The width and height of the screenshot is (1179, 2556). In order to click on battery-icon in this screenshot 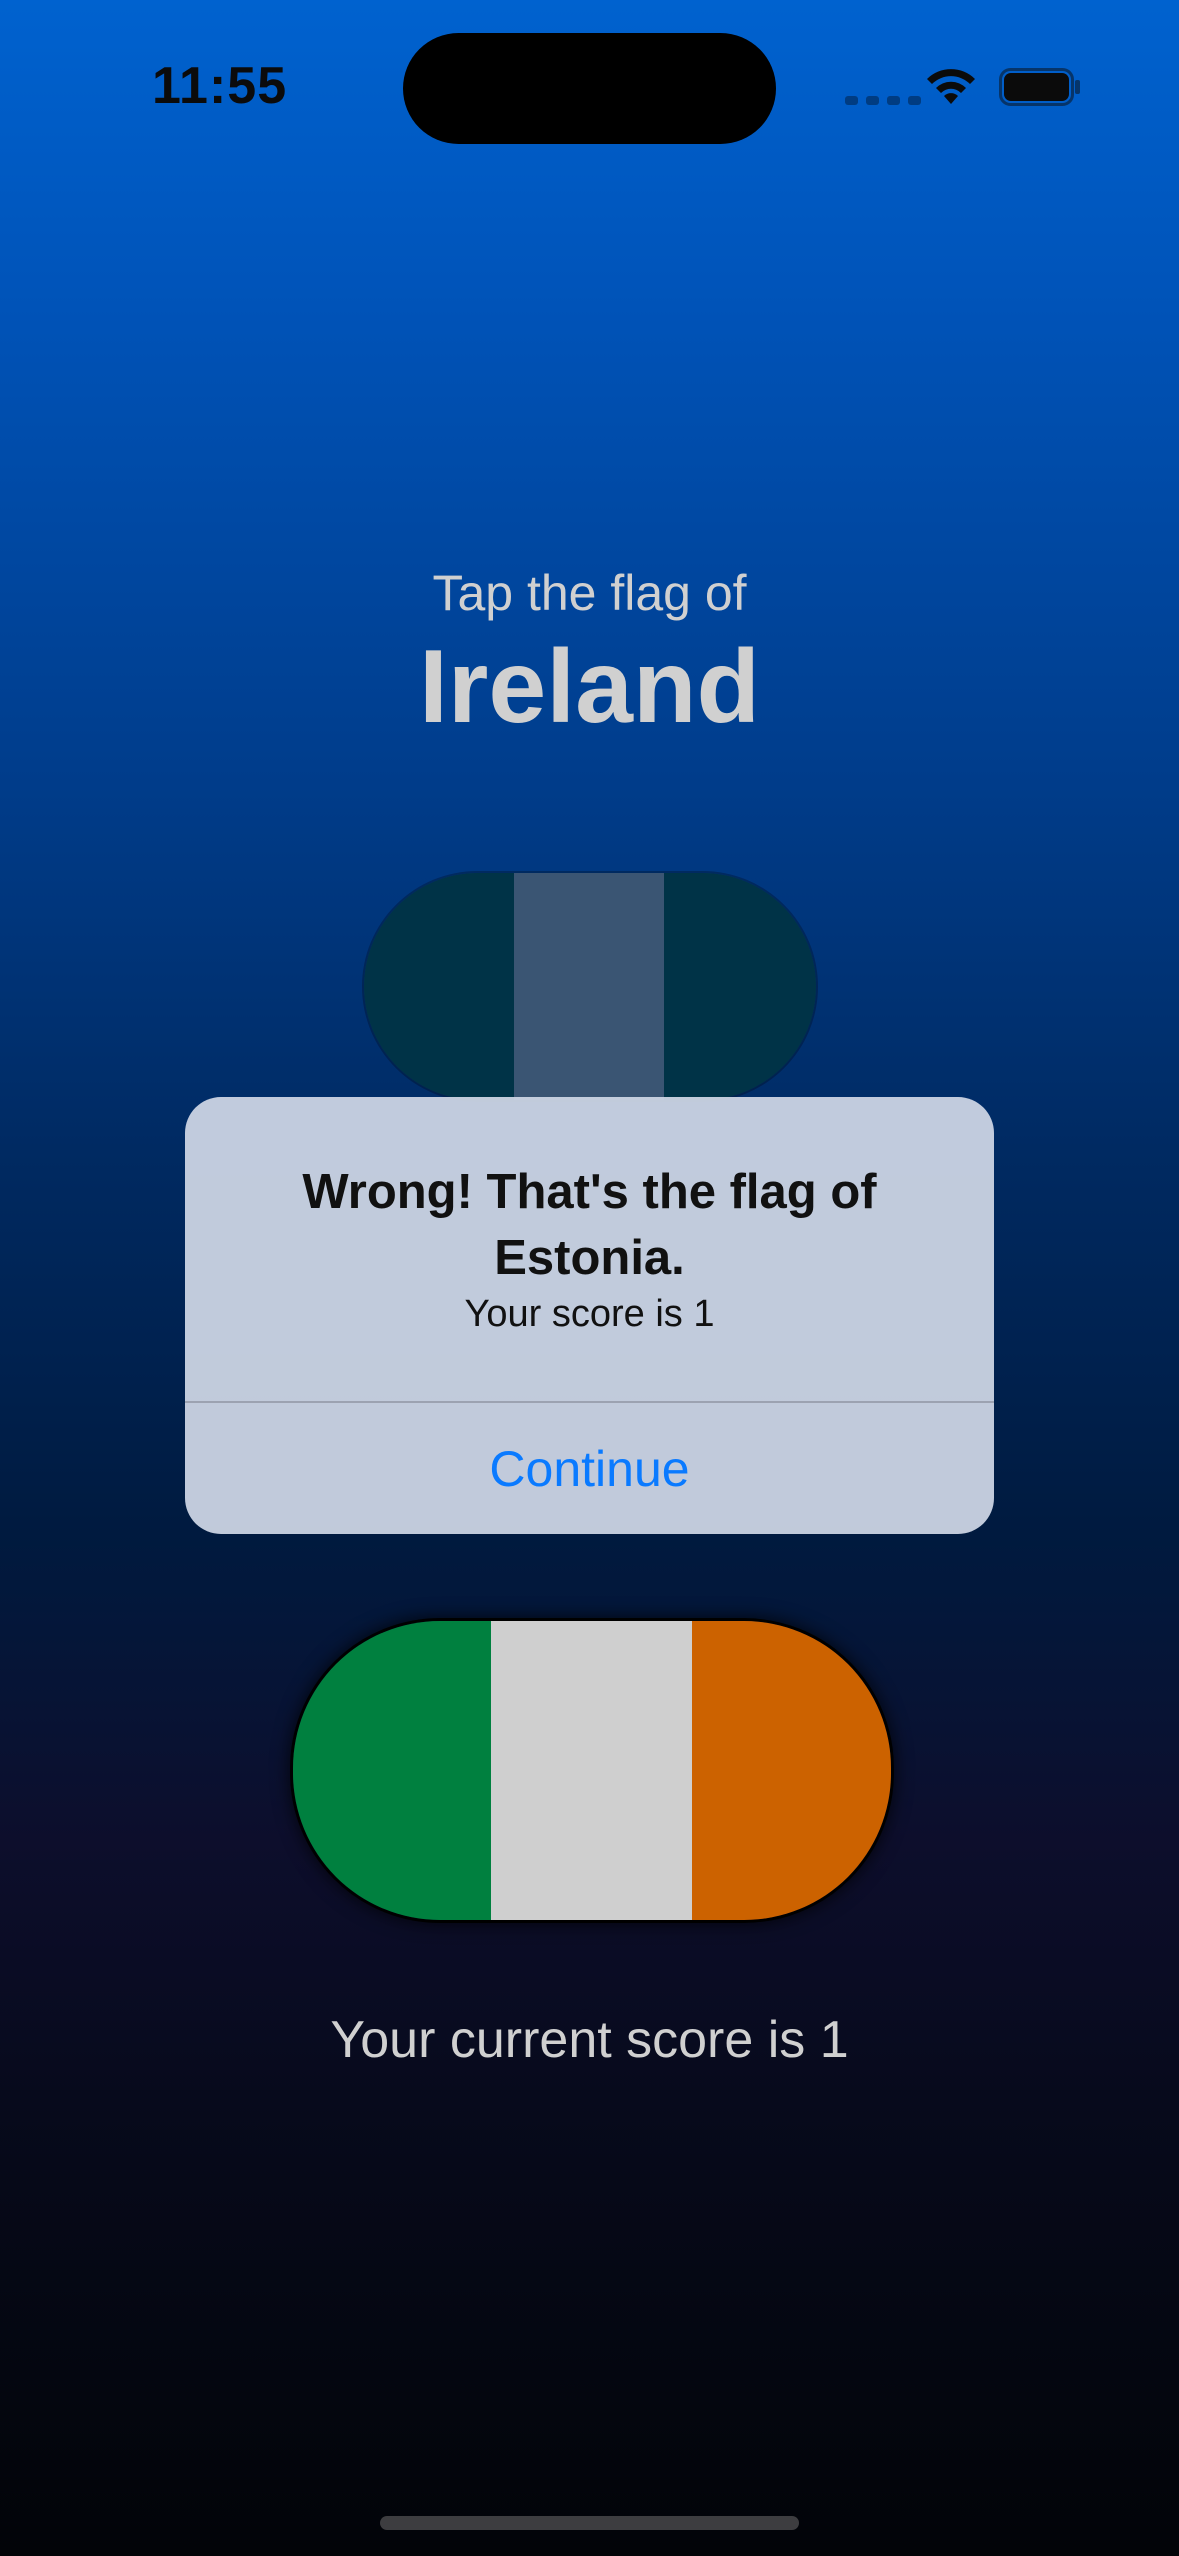, I will do `click(1039, 87)`.